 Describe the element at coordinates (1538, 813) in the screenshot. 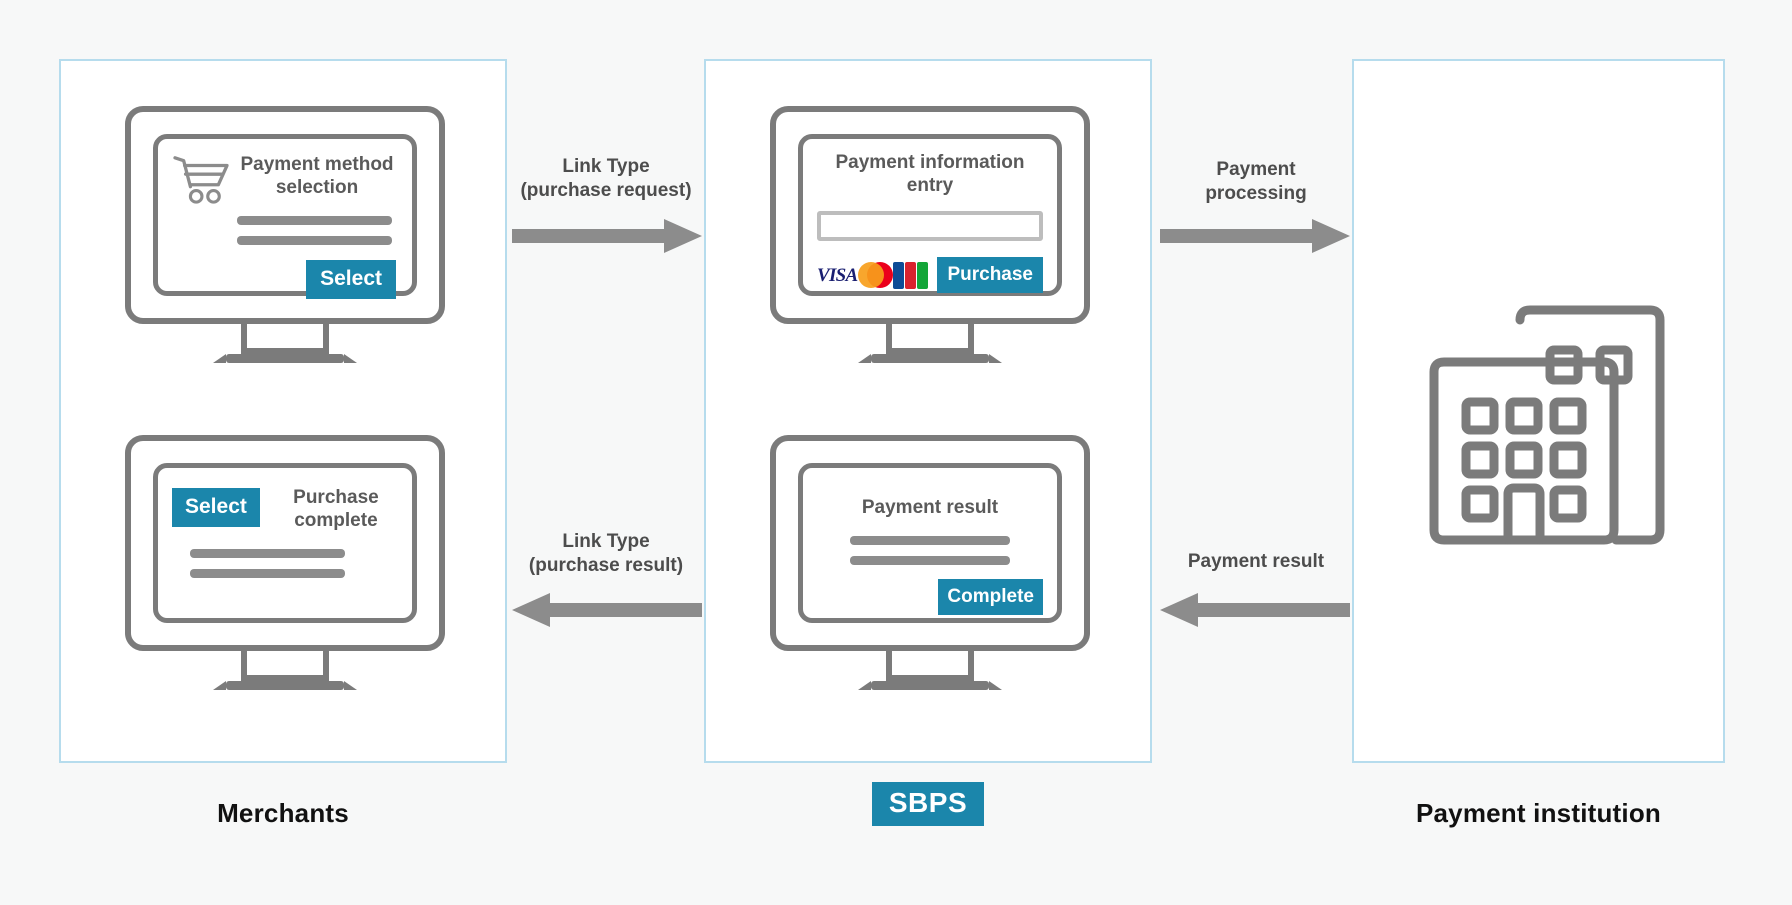

I see `column-label-payment-institution: Payment institution` at that location.